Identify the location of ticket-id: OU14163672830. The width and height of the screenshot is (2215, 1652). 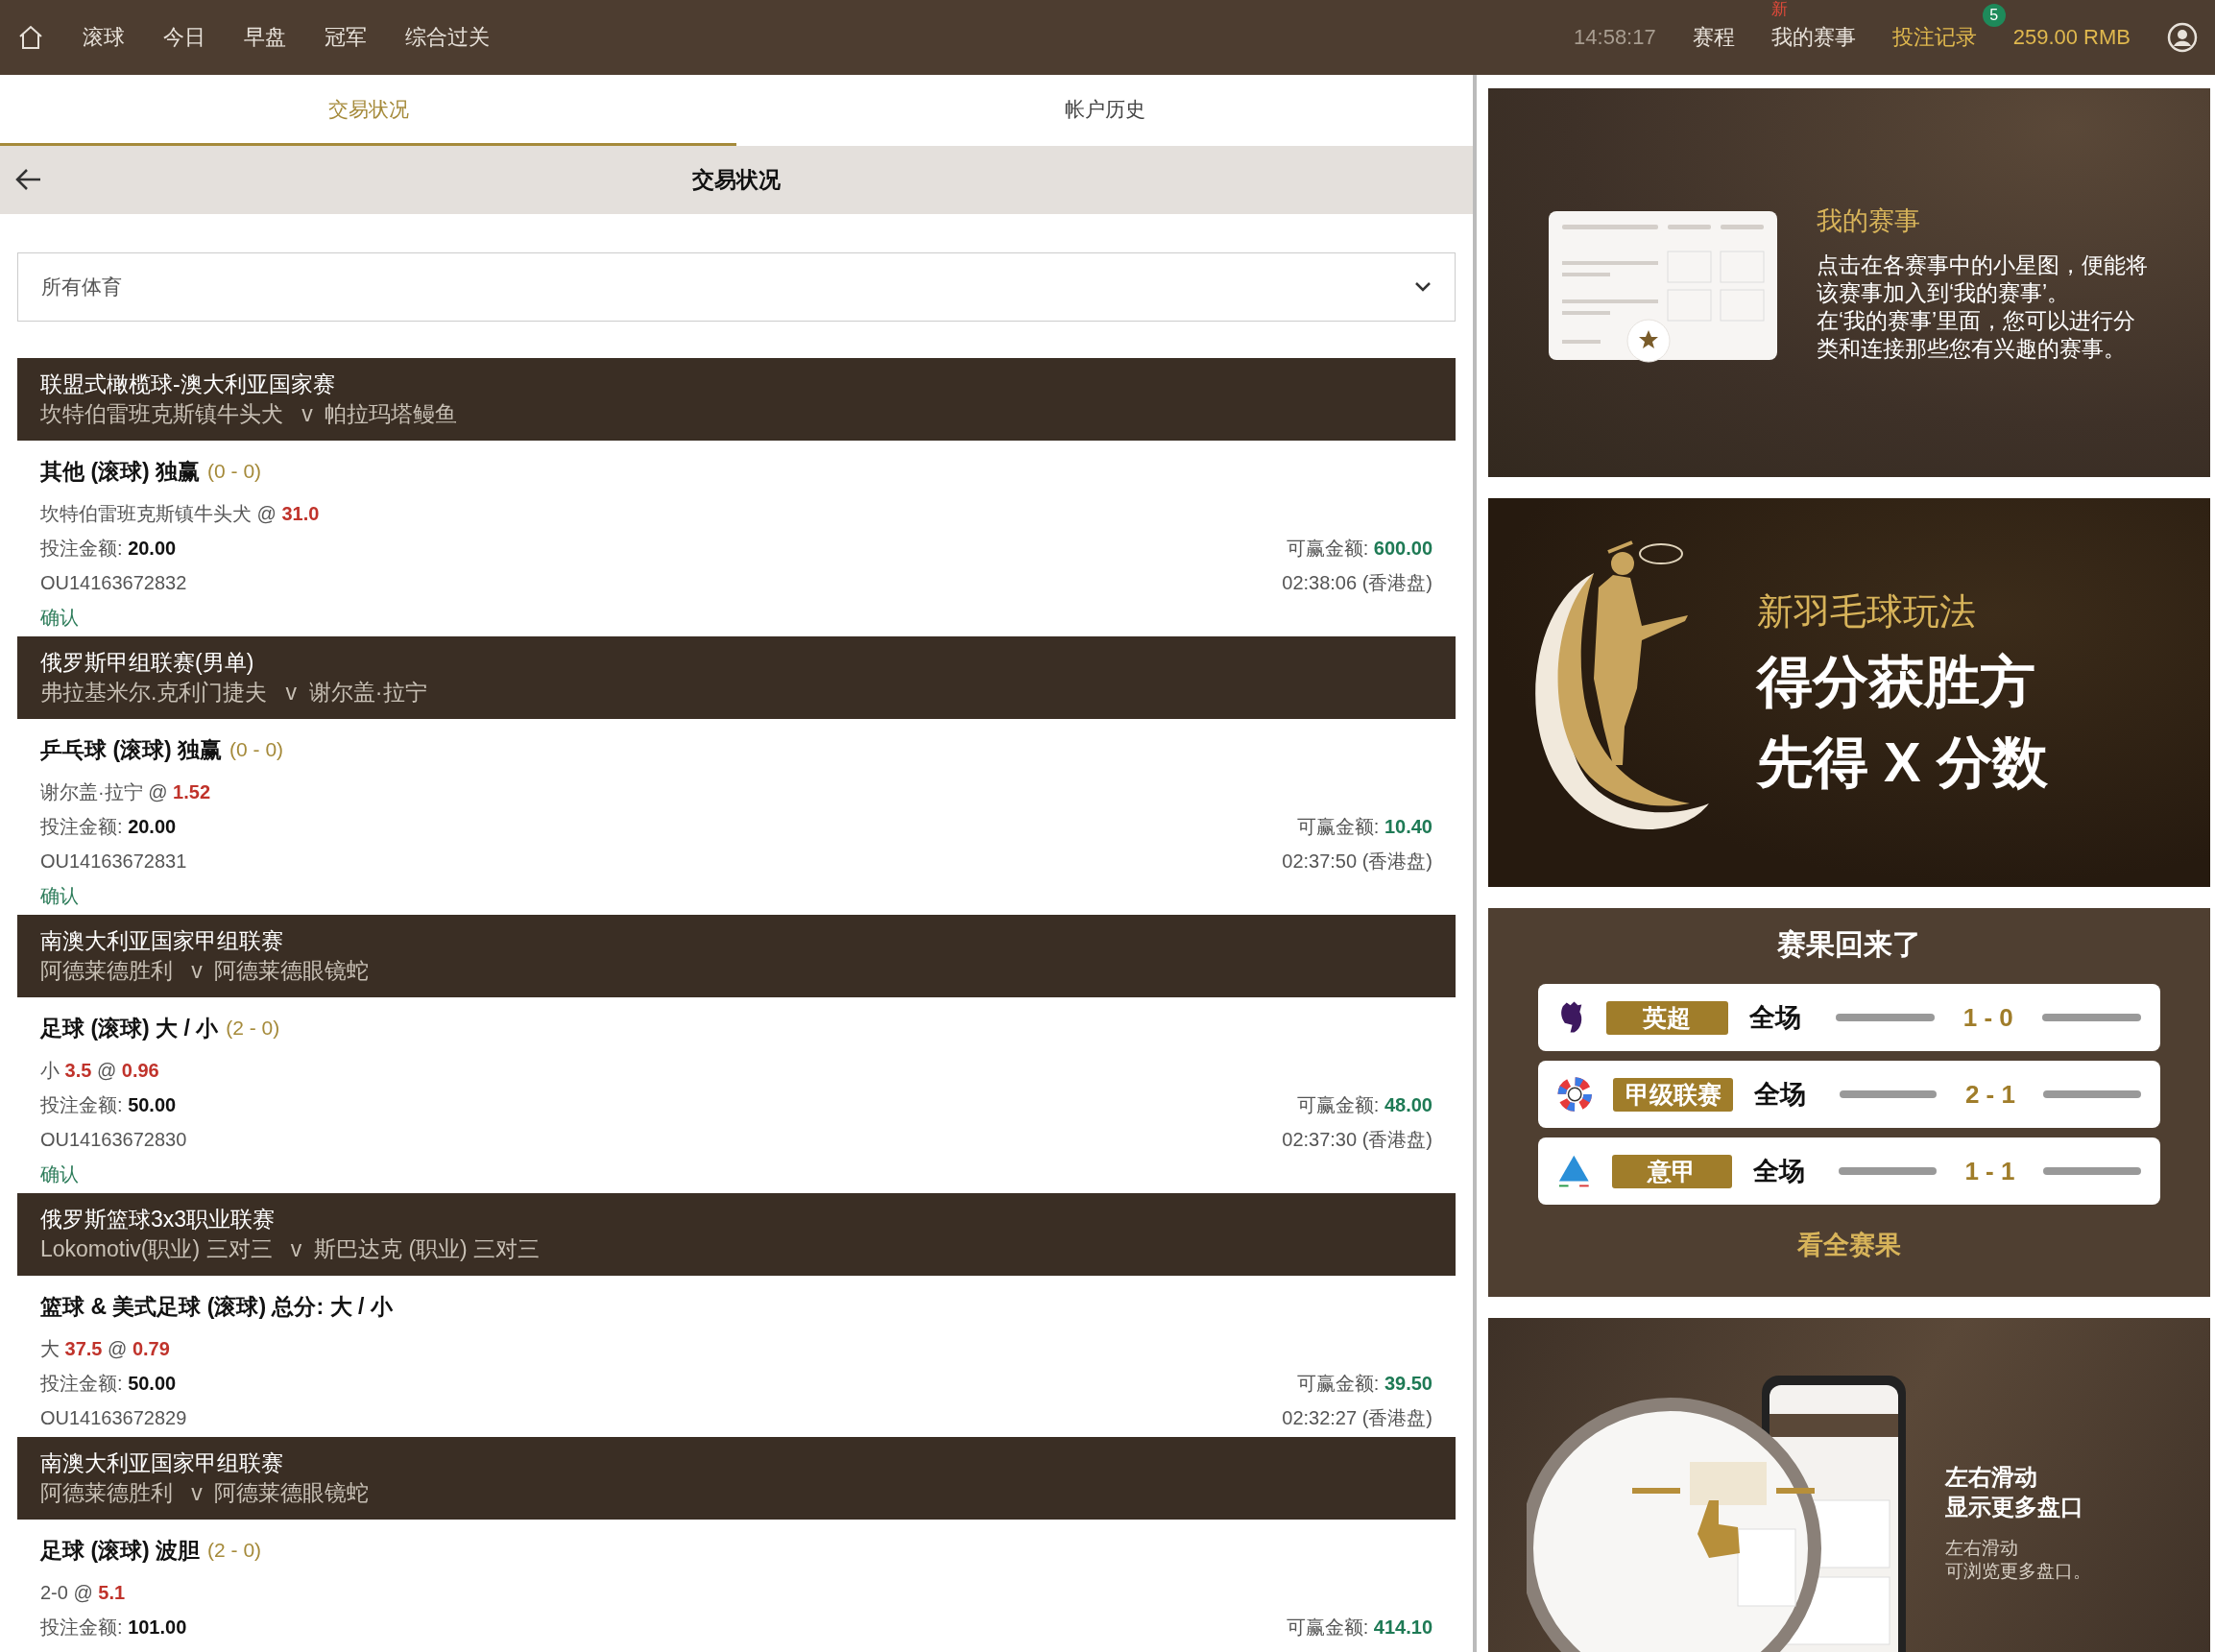
(113, 1139).